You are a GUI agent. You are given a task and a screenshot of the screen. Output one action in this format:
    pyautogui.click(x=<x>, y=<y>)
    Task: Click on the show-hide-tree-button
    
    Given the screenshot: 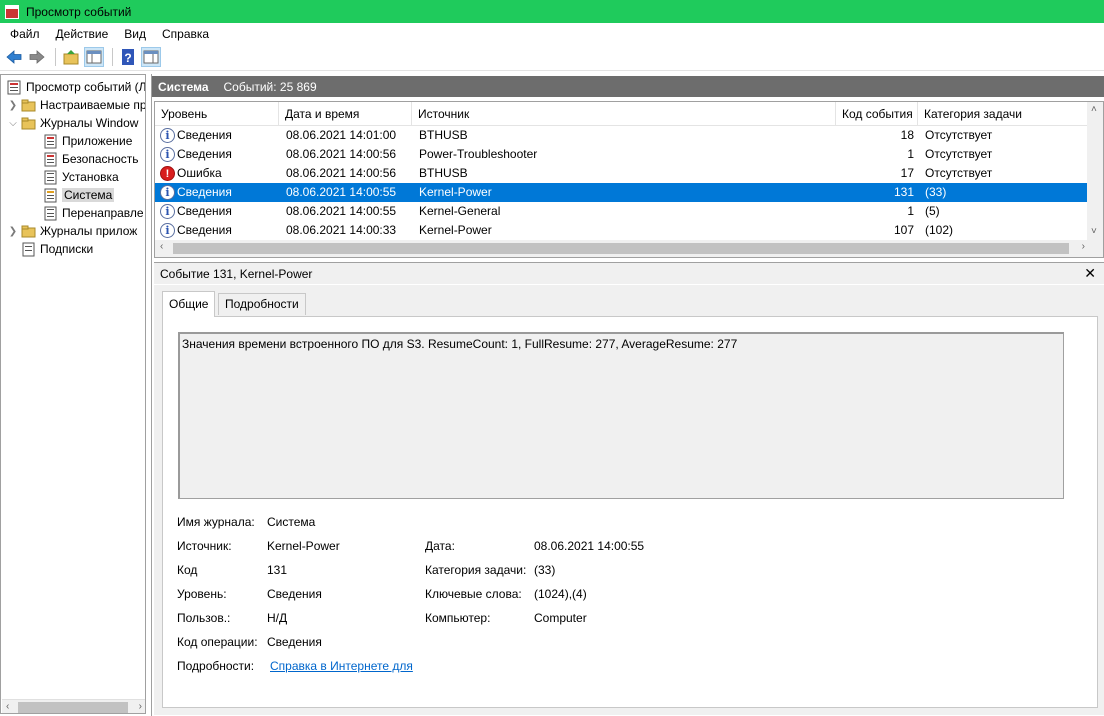 What is the action you would take?
    pyautogui.click(x=94, y=57)
    